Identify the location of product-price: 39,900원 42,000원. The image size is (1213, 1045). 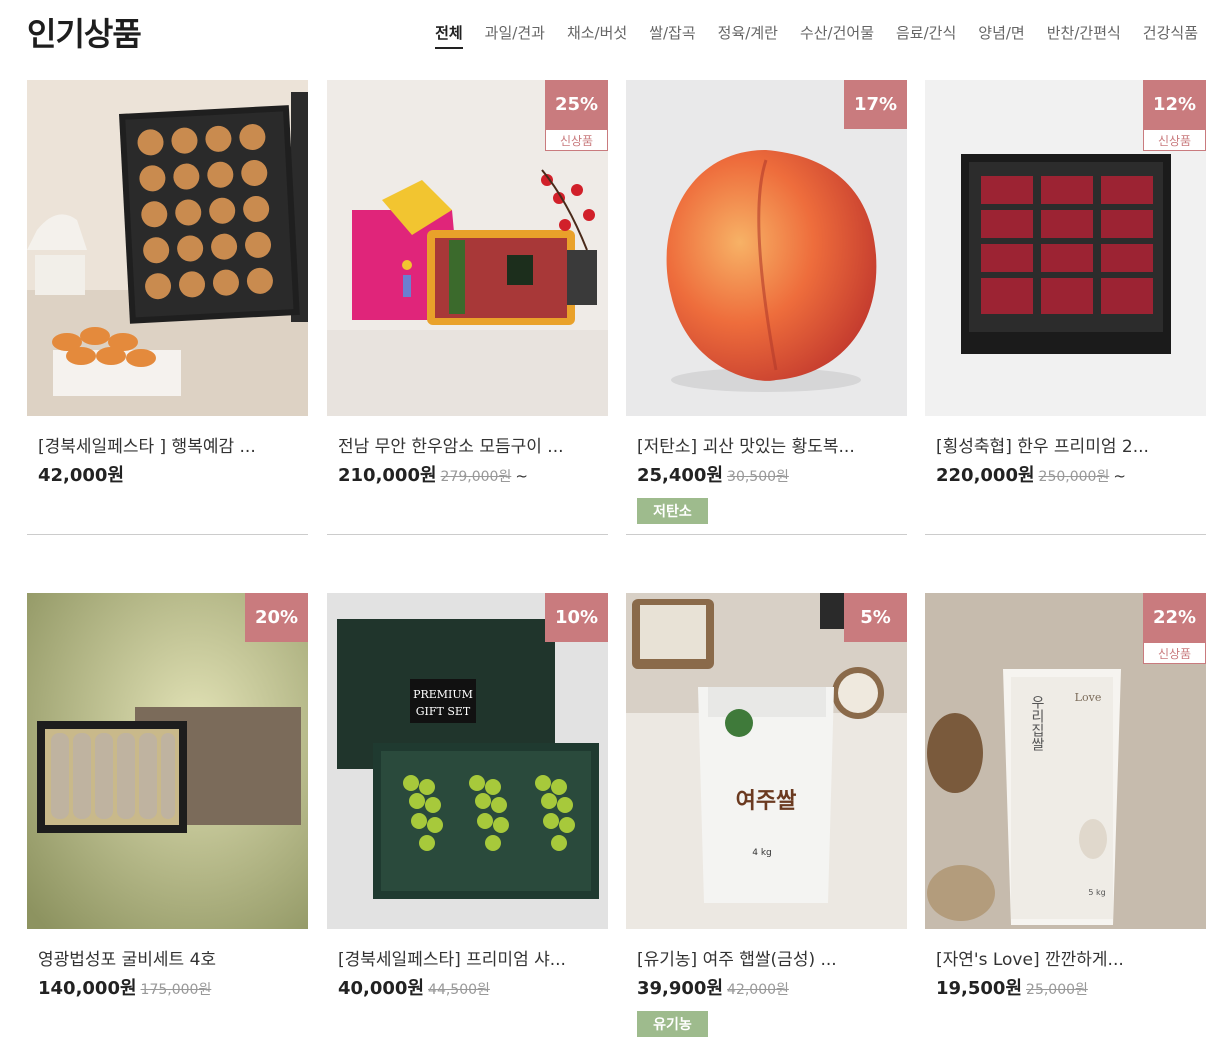
(713, 987).